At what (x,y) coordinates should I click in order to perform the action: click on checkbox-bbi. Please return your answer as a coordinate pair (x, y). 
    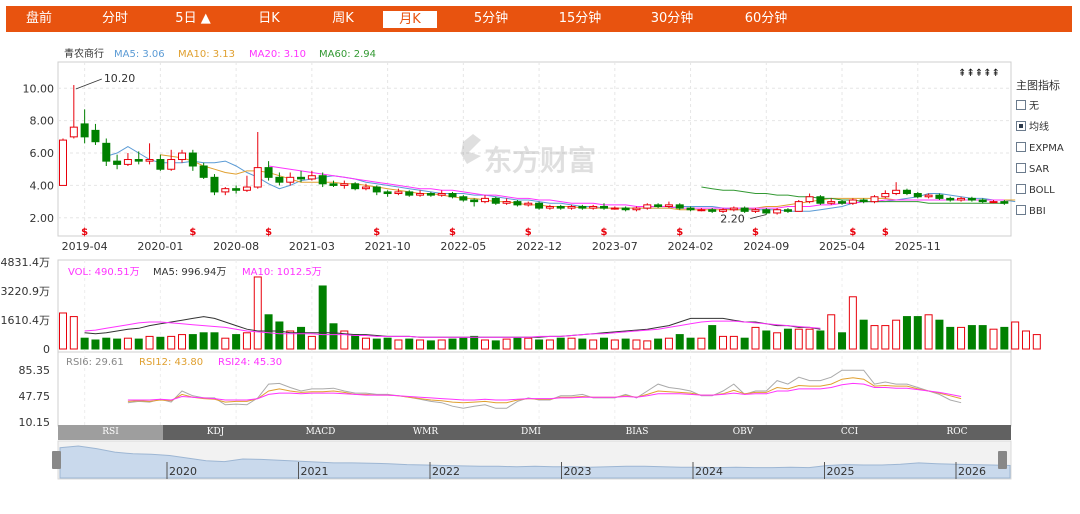
    Looking at the image, I should click on (1021, 210).